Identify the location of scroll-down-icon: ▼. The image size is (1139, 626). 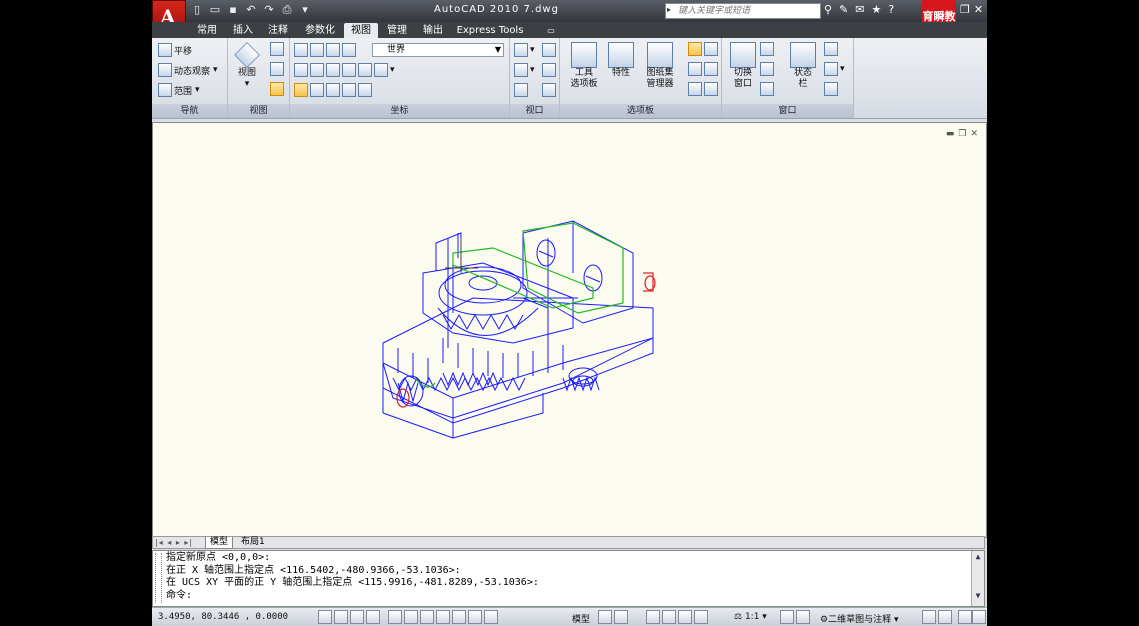
(978, 596).